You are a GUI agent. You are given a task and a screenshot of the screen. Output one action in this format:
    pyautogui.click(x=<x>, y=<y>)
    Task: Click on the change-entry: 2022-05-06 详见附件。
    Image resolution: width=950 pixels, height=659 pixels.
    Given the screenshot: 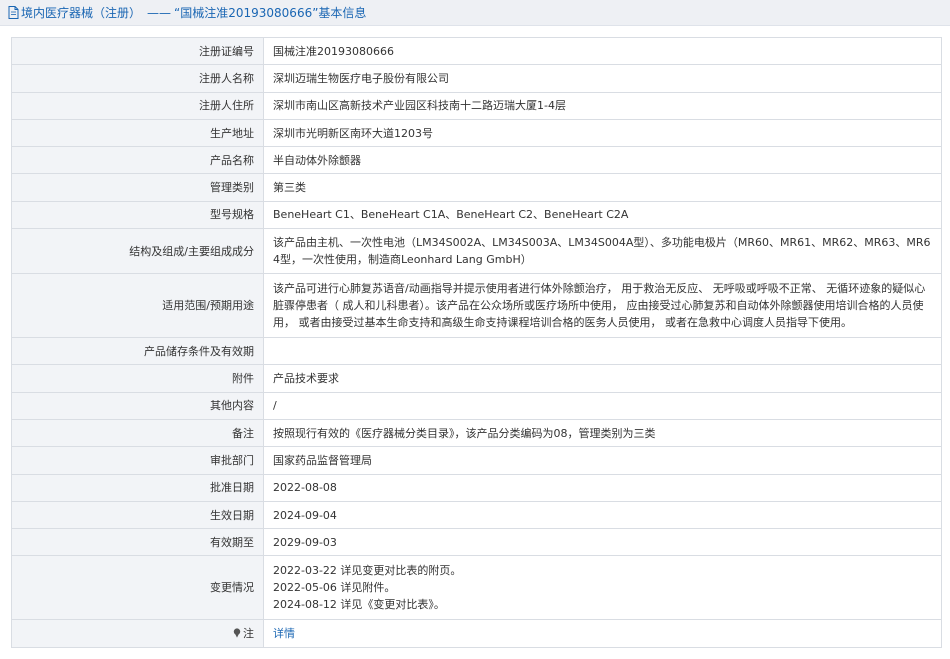 What is the action you would take?
    pyautogui.click(x=334, y=588)
    